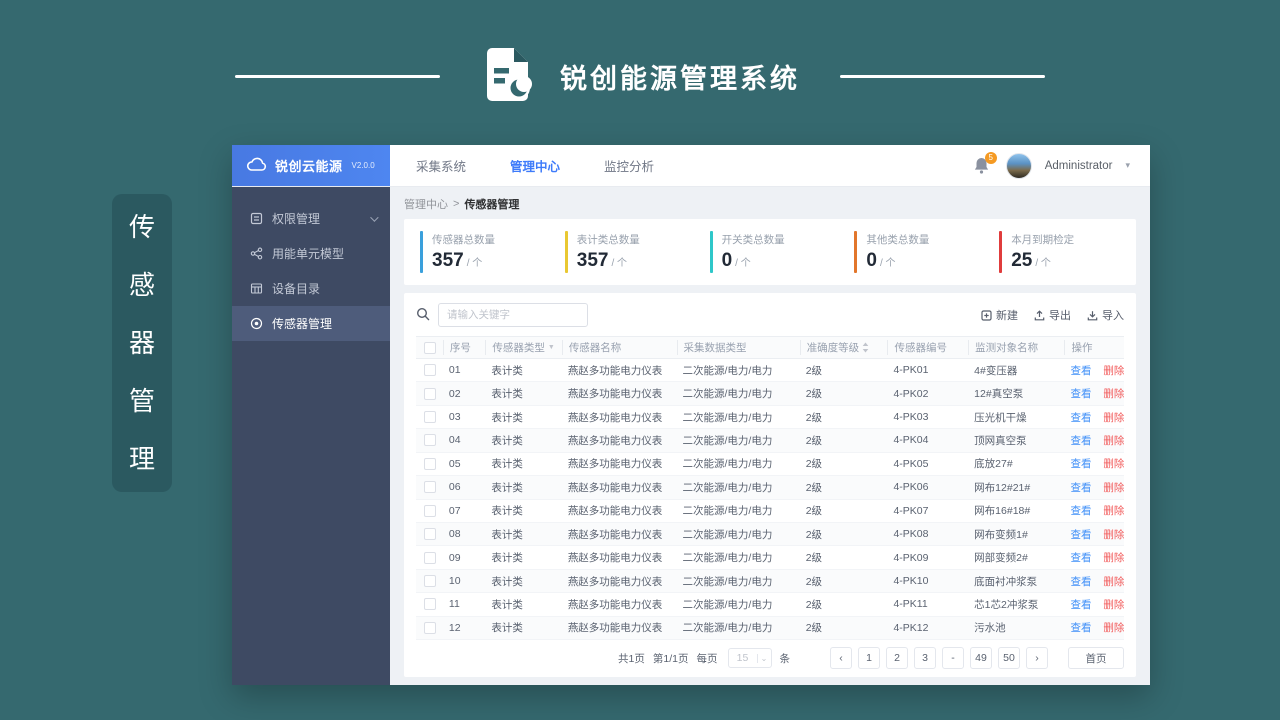 This screenshot has height=720, width=1280. Describe the element at coordinates (629, 165) in the screenshot. I see `nav-item-monitor: 监控分析` at that location.